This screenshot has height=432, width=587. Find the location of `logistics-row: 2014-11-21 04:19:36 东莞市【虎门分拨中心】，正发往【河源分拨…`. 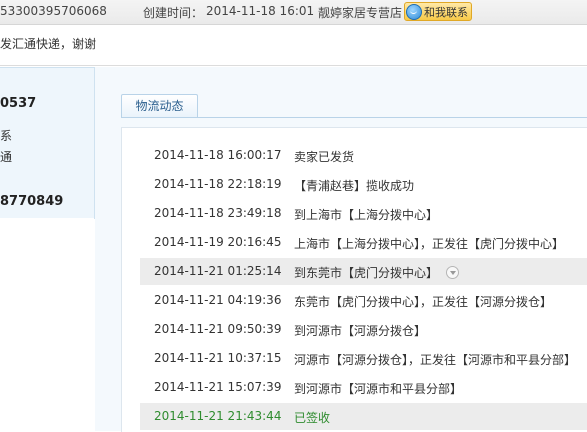

logistics-row: 2014-11-21 04:19:36 东莞市【虎门分拨中心】，正发往【河源分拨… is located at coordinates (363, 300).